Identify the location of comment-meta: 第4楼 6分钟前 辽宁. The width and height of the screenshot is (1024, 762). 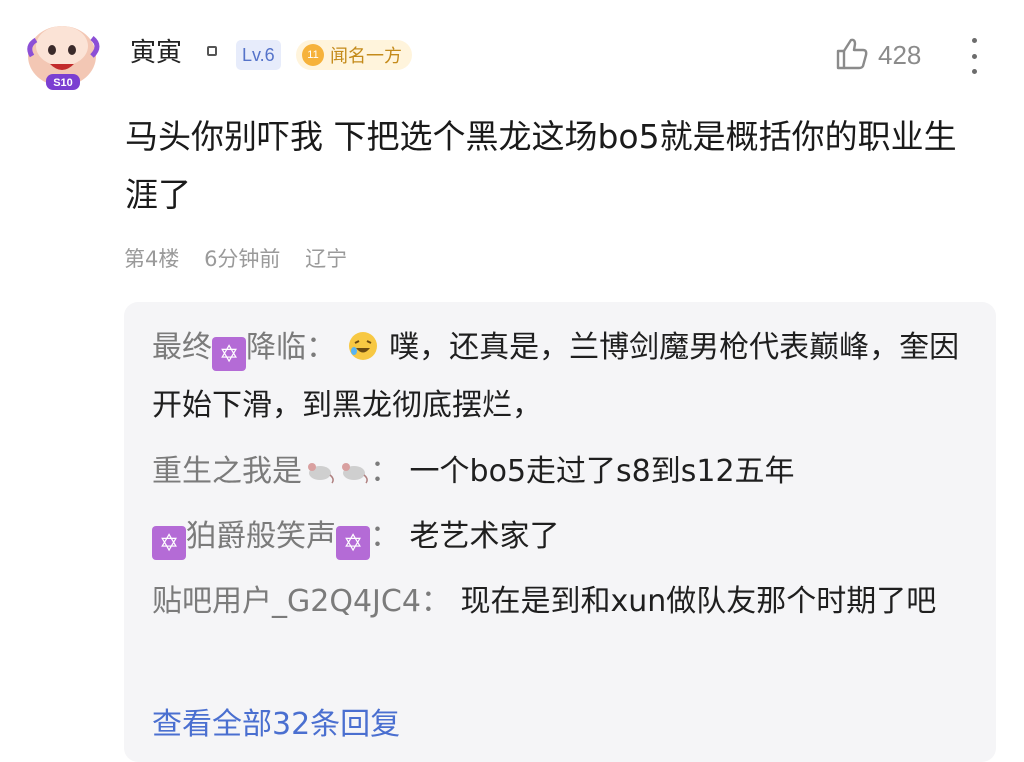
(244, 259).